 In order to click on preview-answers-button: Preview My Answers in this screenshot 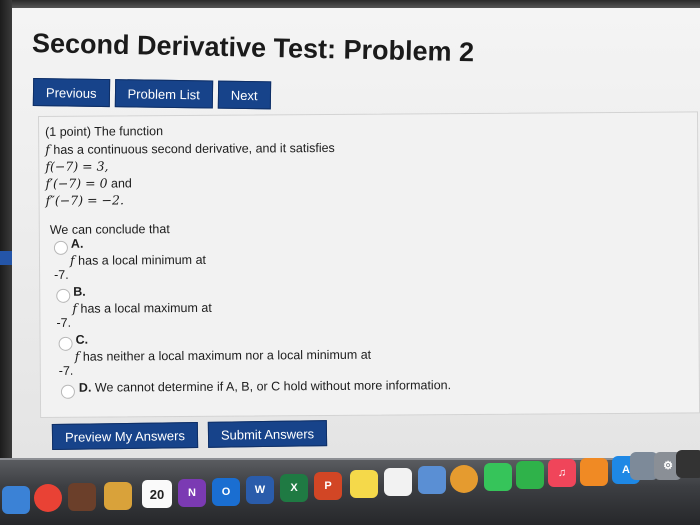, I will do `click(125, 435)`.